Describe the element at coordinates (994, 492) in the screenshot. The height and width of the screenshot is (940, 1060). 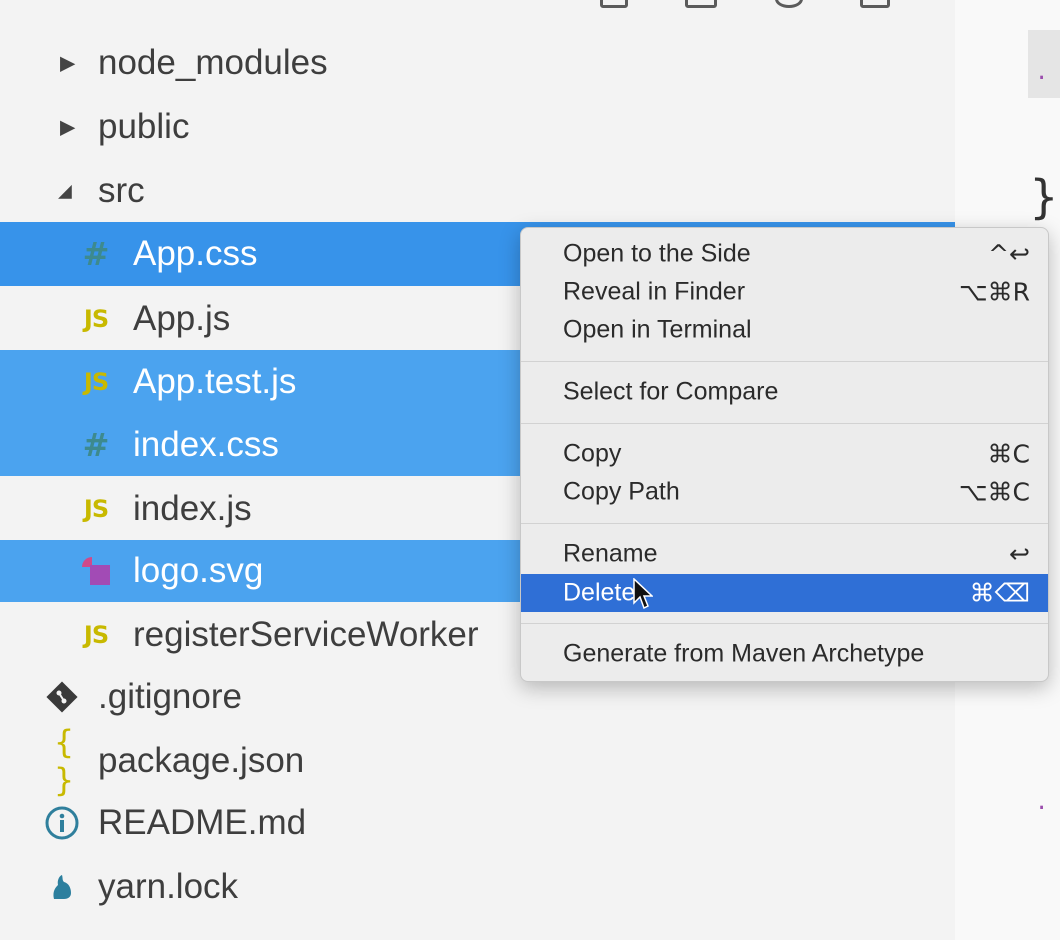
I see `menu-item-shortcut: ⌥⌘C` at that location.